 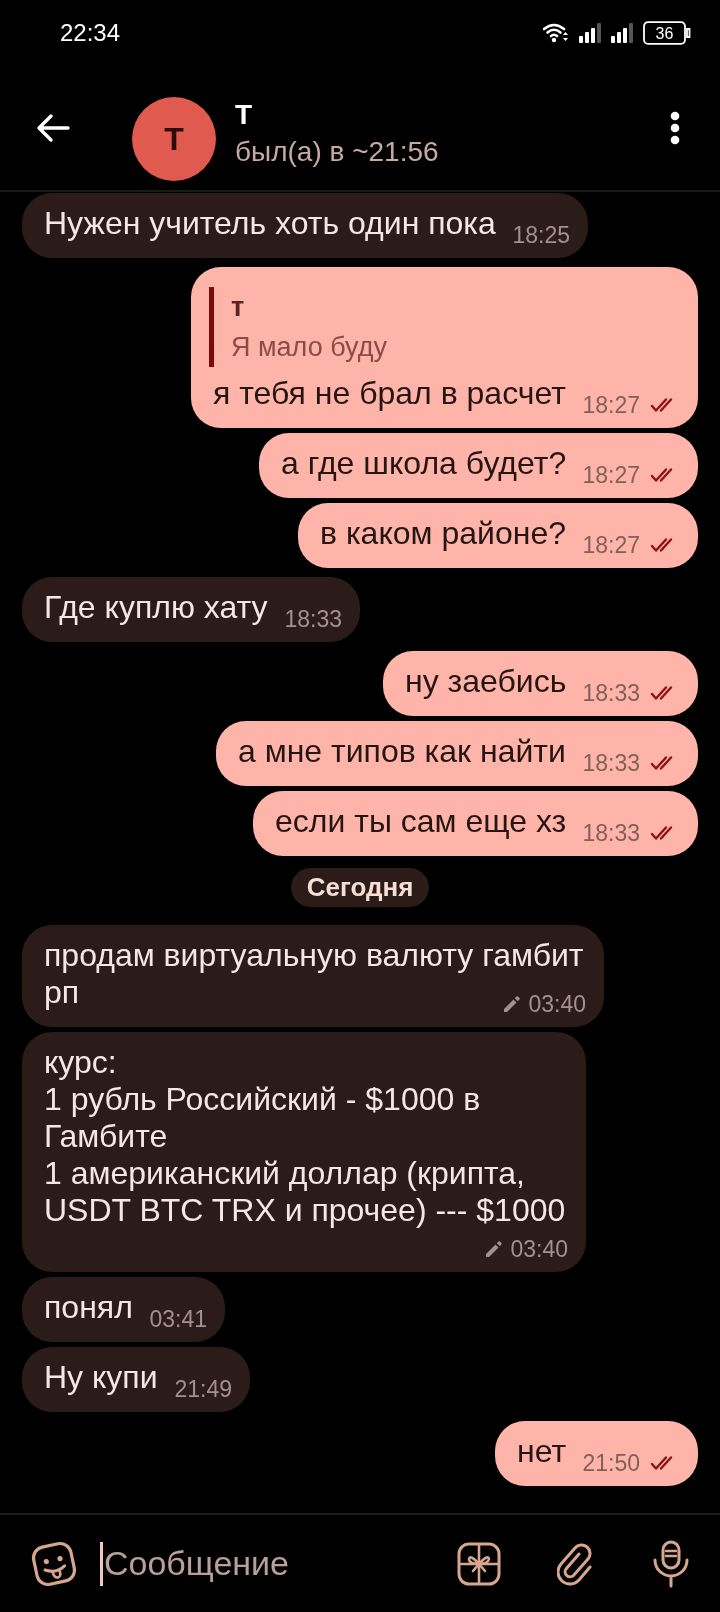 What do you see at coordinates (479, 1563) in the screenshot?
I see `gift-icon` at bounding box center [479, 1563].